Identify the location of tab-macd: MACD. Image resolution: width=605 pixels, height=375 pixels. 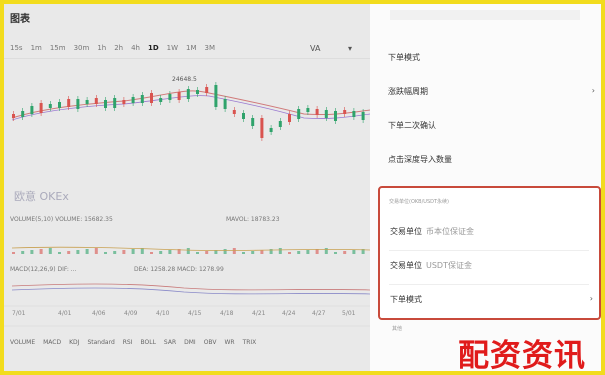
(52, 342).